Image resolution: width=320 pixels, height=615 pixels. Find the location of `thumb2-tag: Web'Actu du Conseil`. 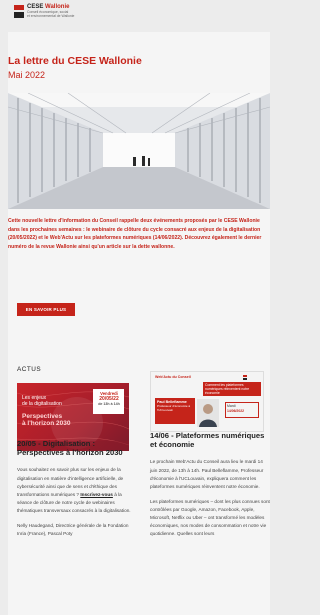

thumb2-tag: Web'Actu du Conseil is located at coordinates (173, 377).